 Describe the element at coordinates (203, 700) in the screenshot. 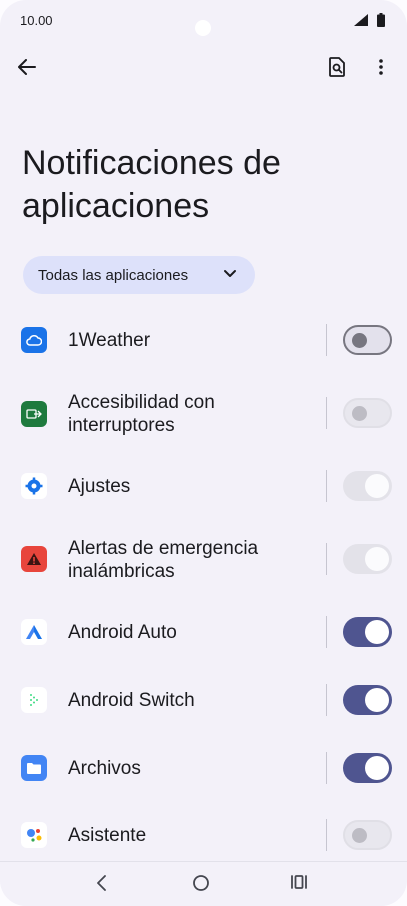

I see `list-item-android-switch: Android Switch` at that location.